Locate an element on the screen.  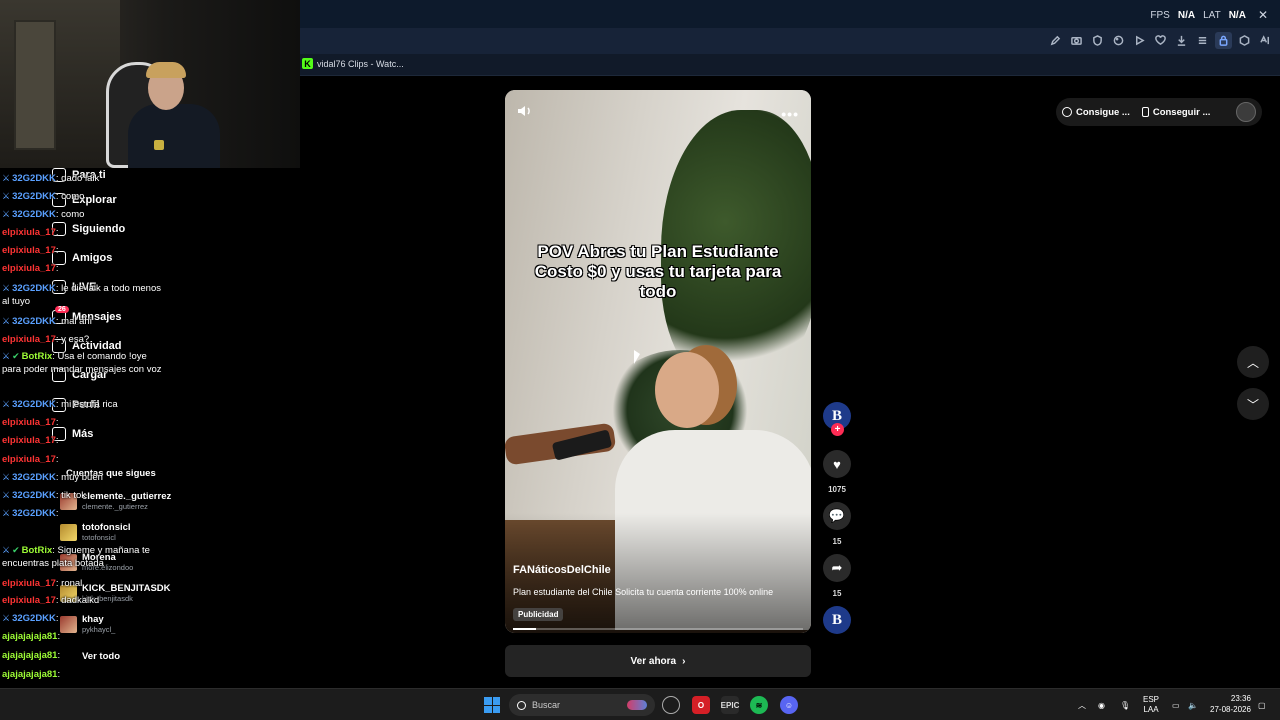
profile-avatar is located at coordinates (1246, 112).